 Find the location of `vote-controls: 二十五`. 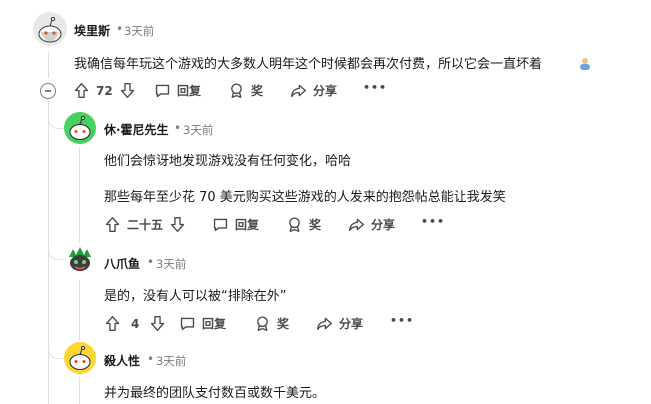

vote-controls: 二十五 is located at coordinates (145, 224).